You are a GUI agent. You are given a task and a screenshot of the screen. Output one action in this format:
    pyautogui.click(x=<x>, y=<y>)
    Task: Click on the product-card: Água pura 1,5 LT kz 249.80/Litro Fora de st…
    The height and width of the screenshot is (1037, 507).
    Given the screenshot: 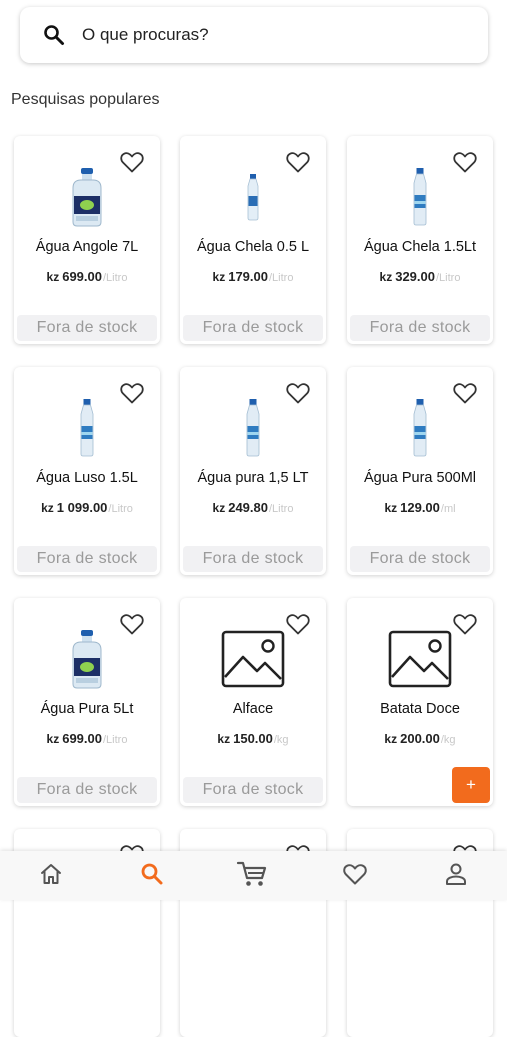 What is the action you would take?
    pyautogui.click(x=253, y=471)
    